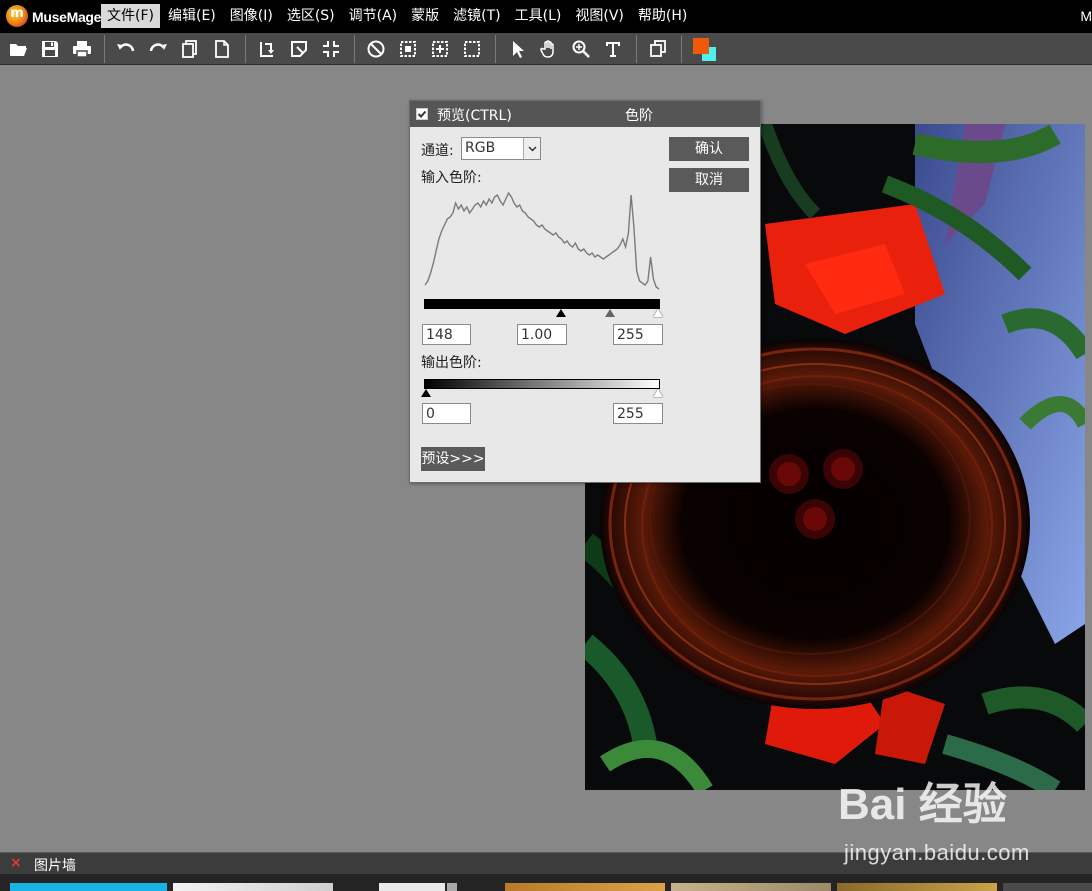 The width and height of the screenshot is (1092, 891). I want to click on crop-icon, so click(299, 49).